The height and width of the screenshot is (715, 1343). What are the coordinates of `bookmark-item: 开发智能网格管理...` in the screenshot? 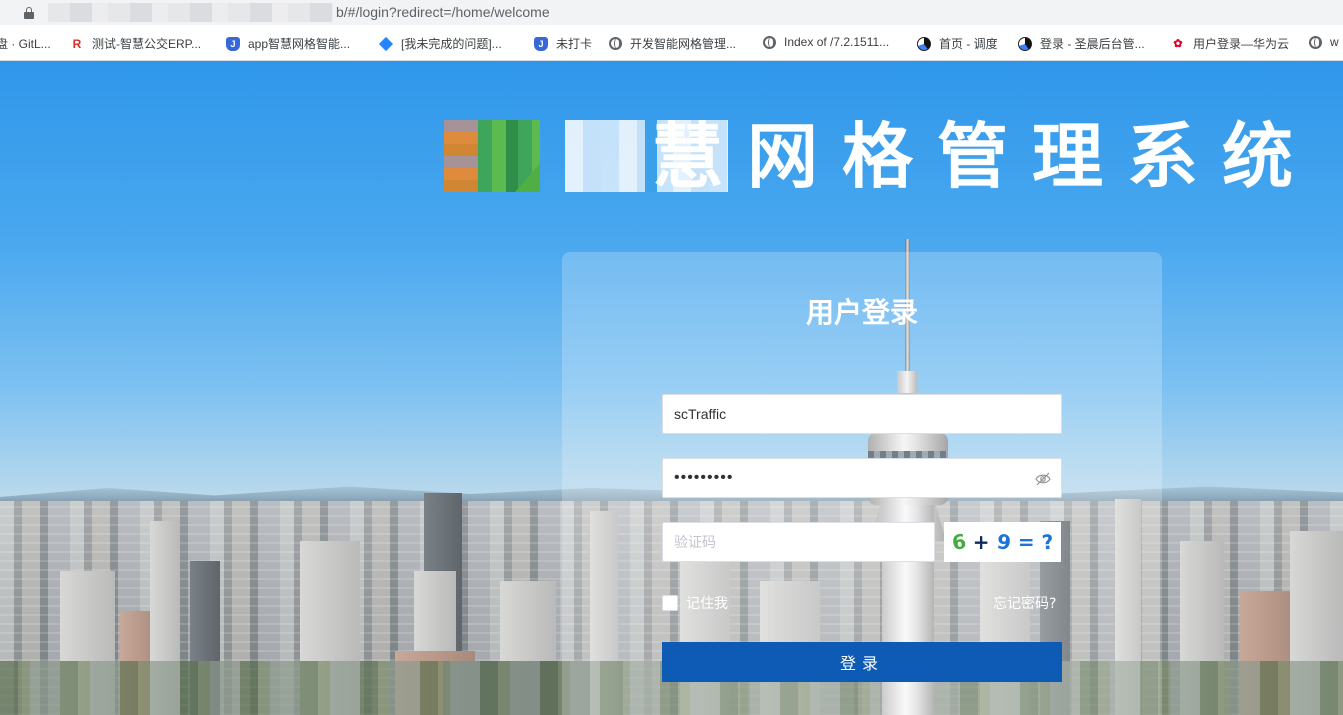 It's located at (672, 43).